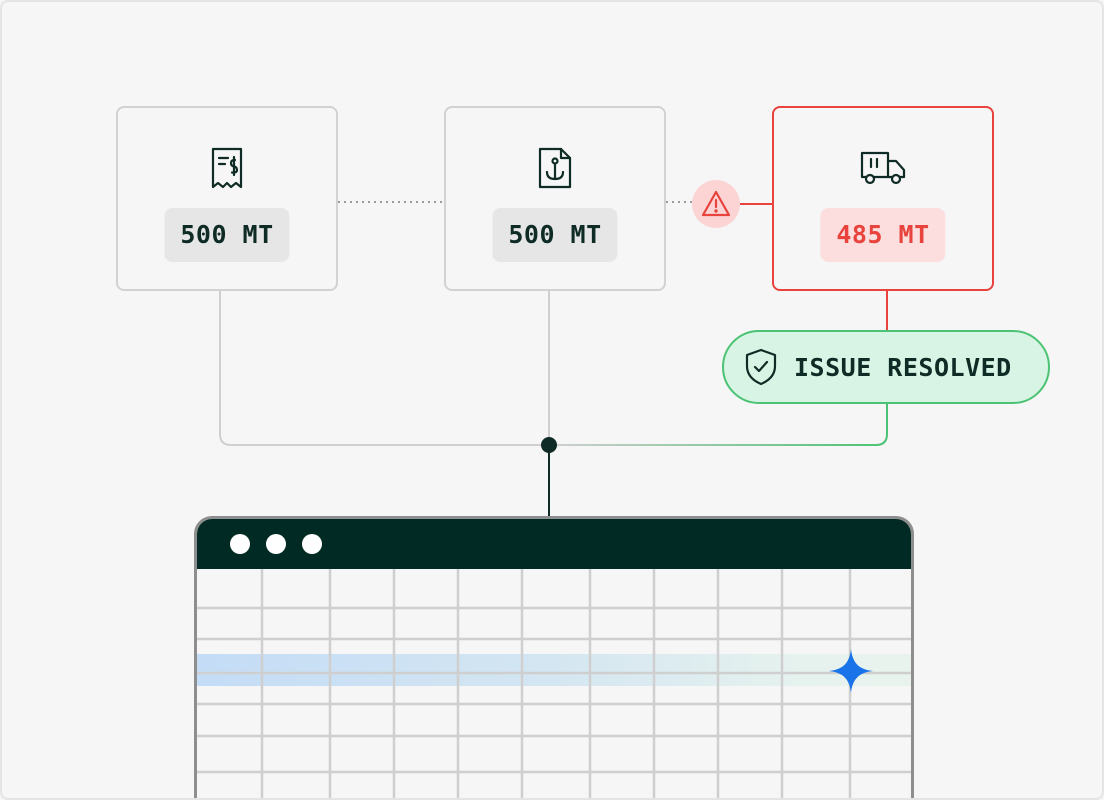 Image resolution: width=1104 pixels, height=800 pixels. What do you see at coordinates (227, 235) in the screenshot?
I see `invoice-quantity: 500 MT` at bounding box center [227, 235].